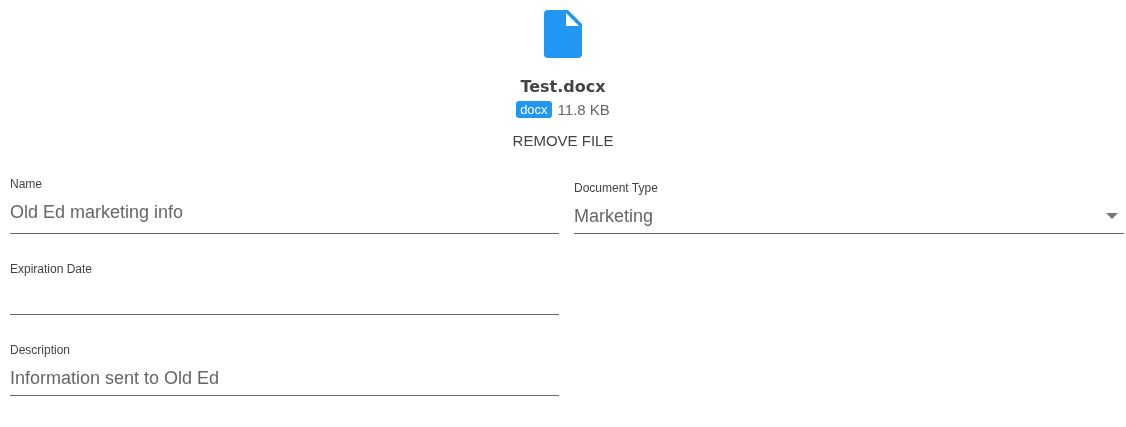 The height and width of the screenshot is (427, 1126). What do you see at coordinates (1112, 216) in the screenshot?
I see `dropdown-caret-icon` at bounding box center [1112, 216].